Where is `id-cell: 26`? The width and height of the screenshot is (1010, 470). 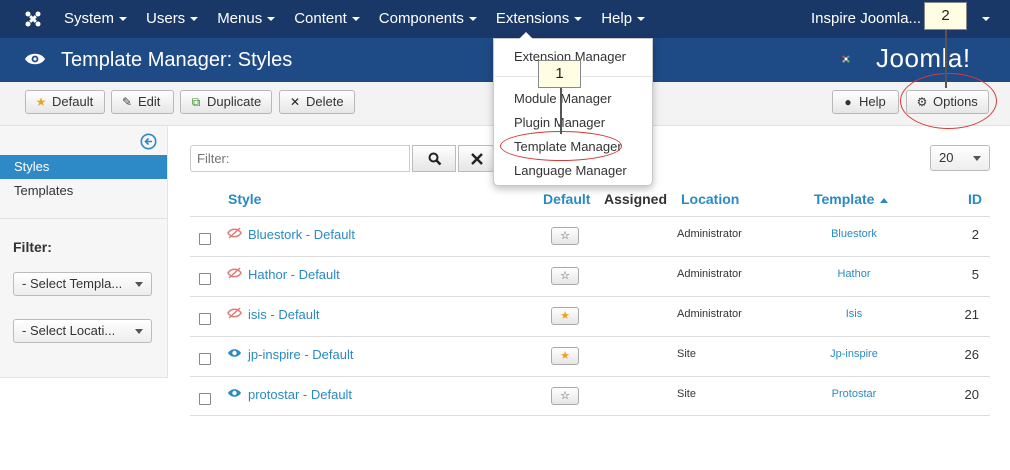 id-cell: 26 is located at coordinates (971, 354).